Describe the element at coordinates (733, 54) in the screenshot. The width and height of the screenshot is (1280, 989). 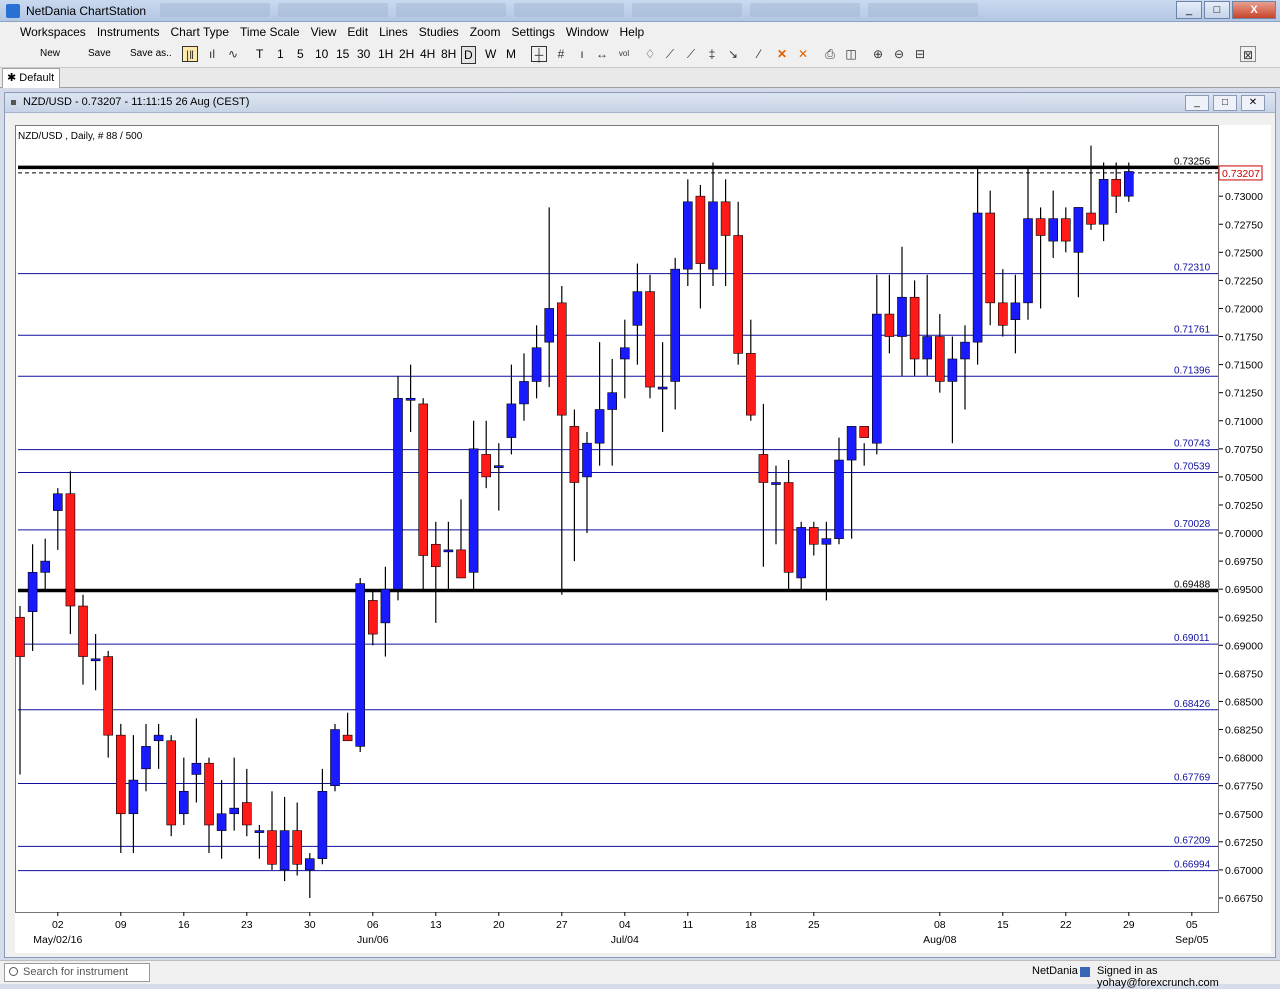
I see `arrow-tool-icon: ↘` at that location.